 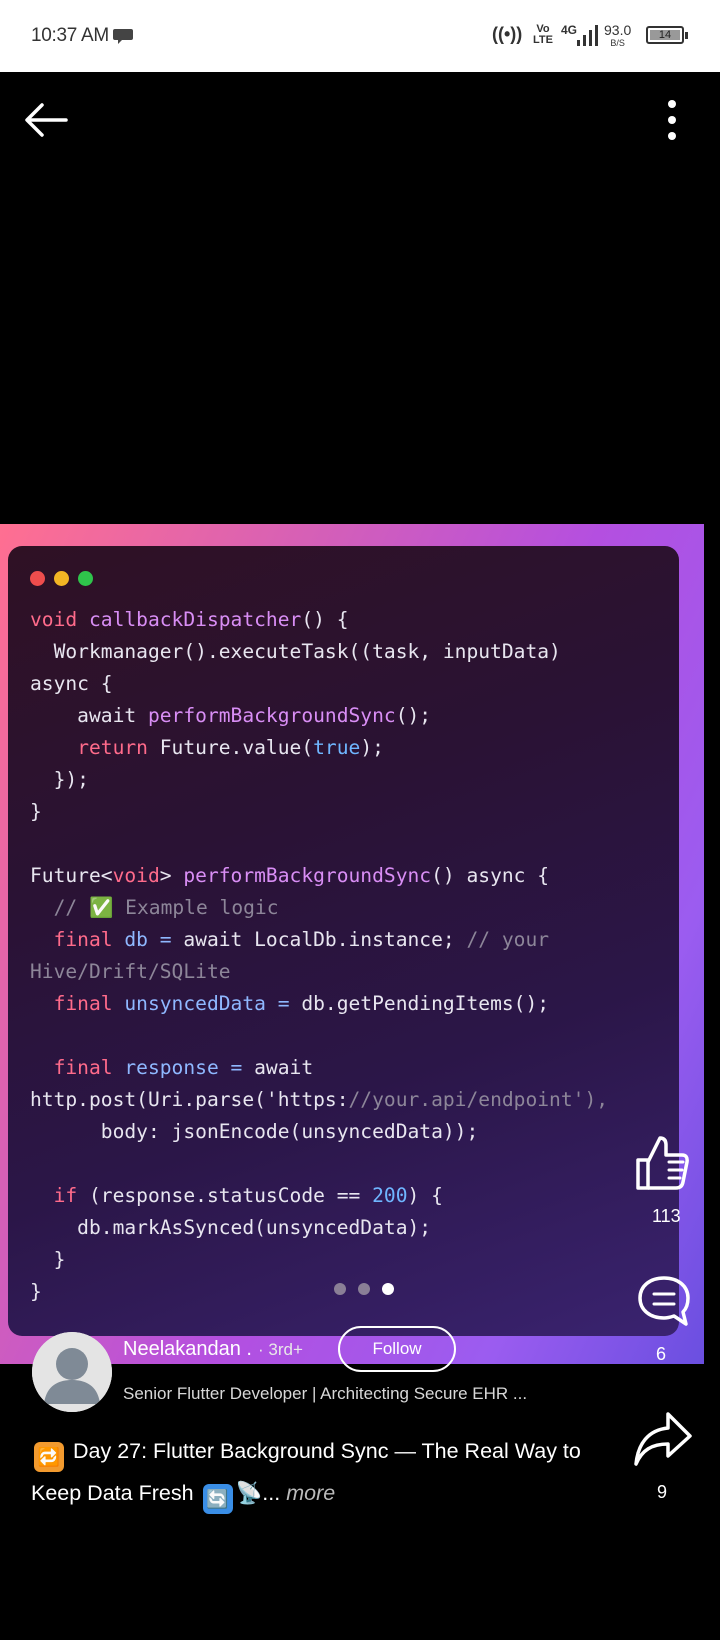 I want to click on code-line: db.markAsSynced(unsyncedData);, so click(x=231, y=1227).